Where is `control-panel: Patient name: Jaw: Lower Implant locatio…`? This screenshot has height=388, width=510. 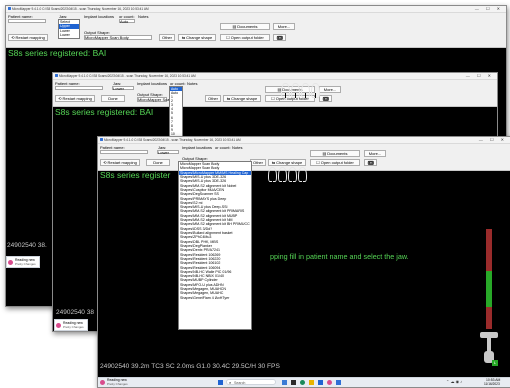 control-panel: Patient name: Jaw: Lower Implant locatio… is located at coordinates (275, 93).